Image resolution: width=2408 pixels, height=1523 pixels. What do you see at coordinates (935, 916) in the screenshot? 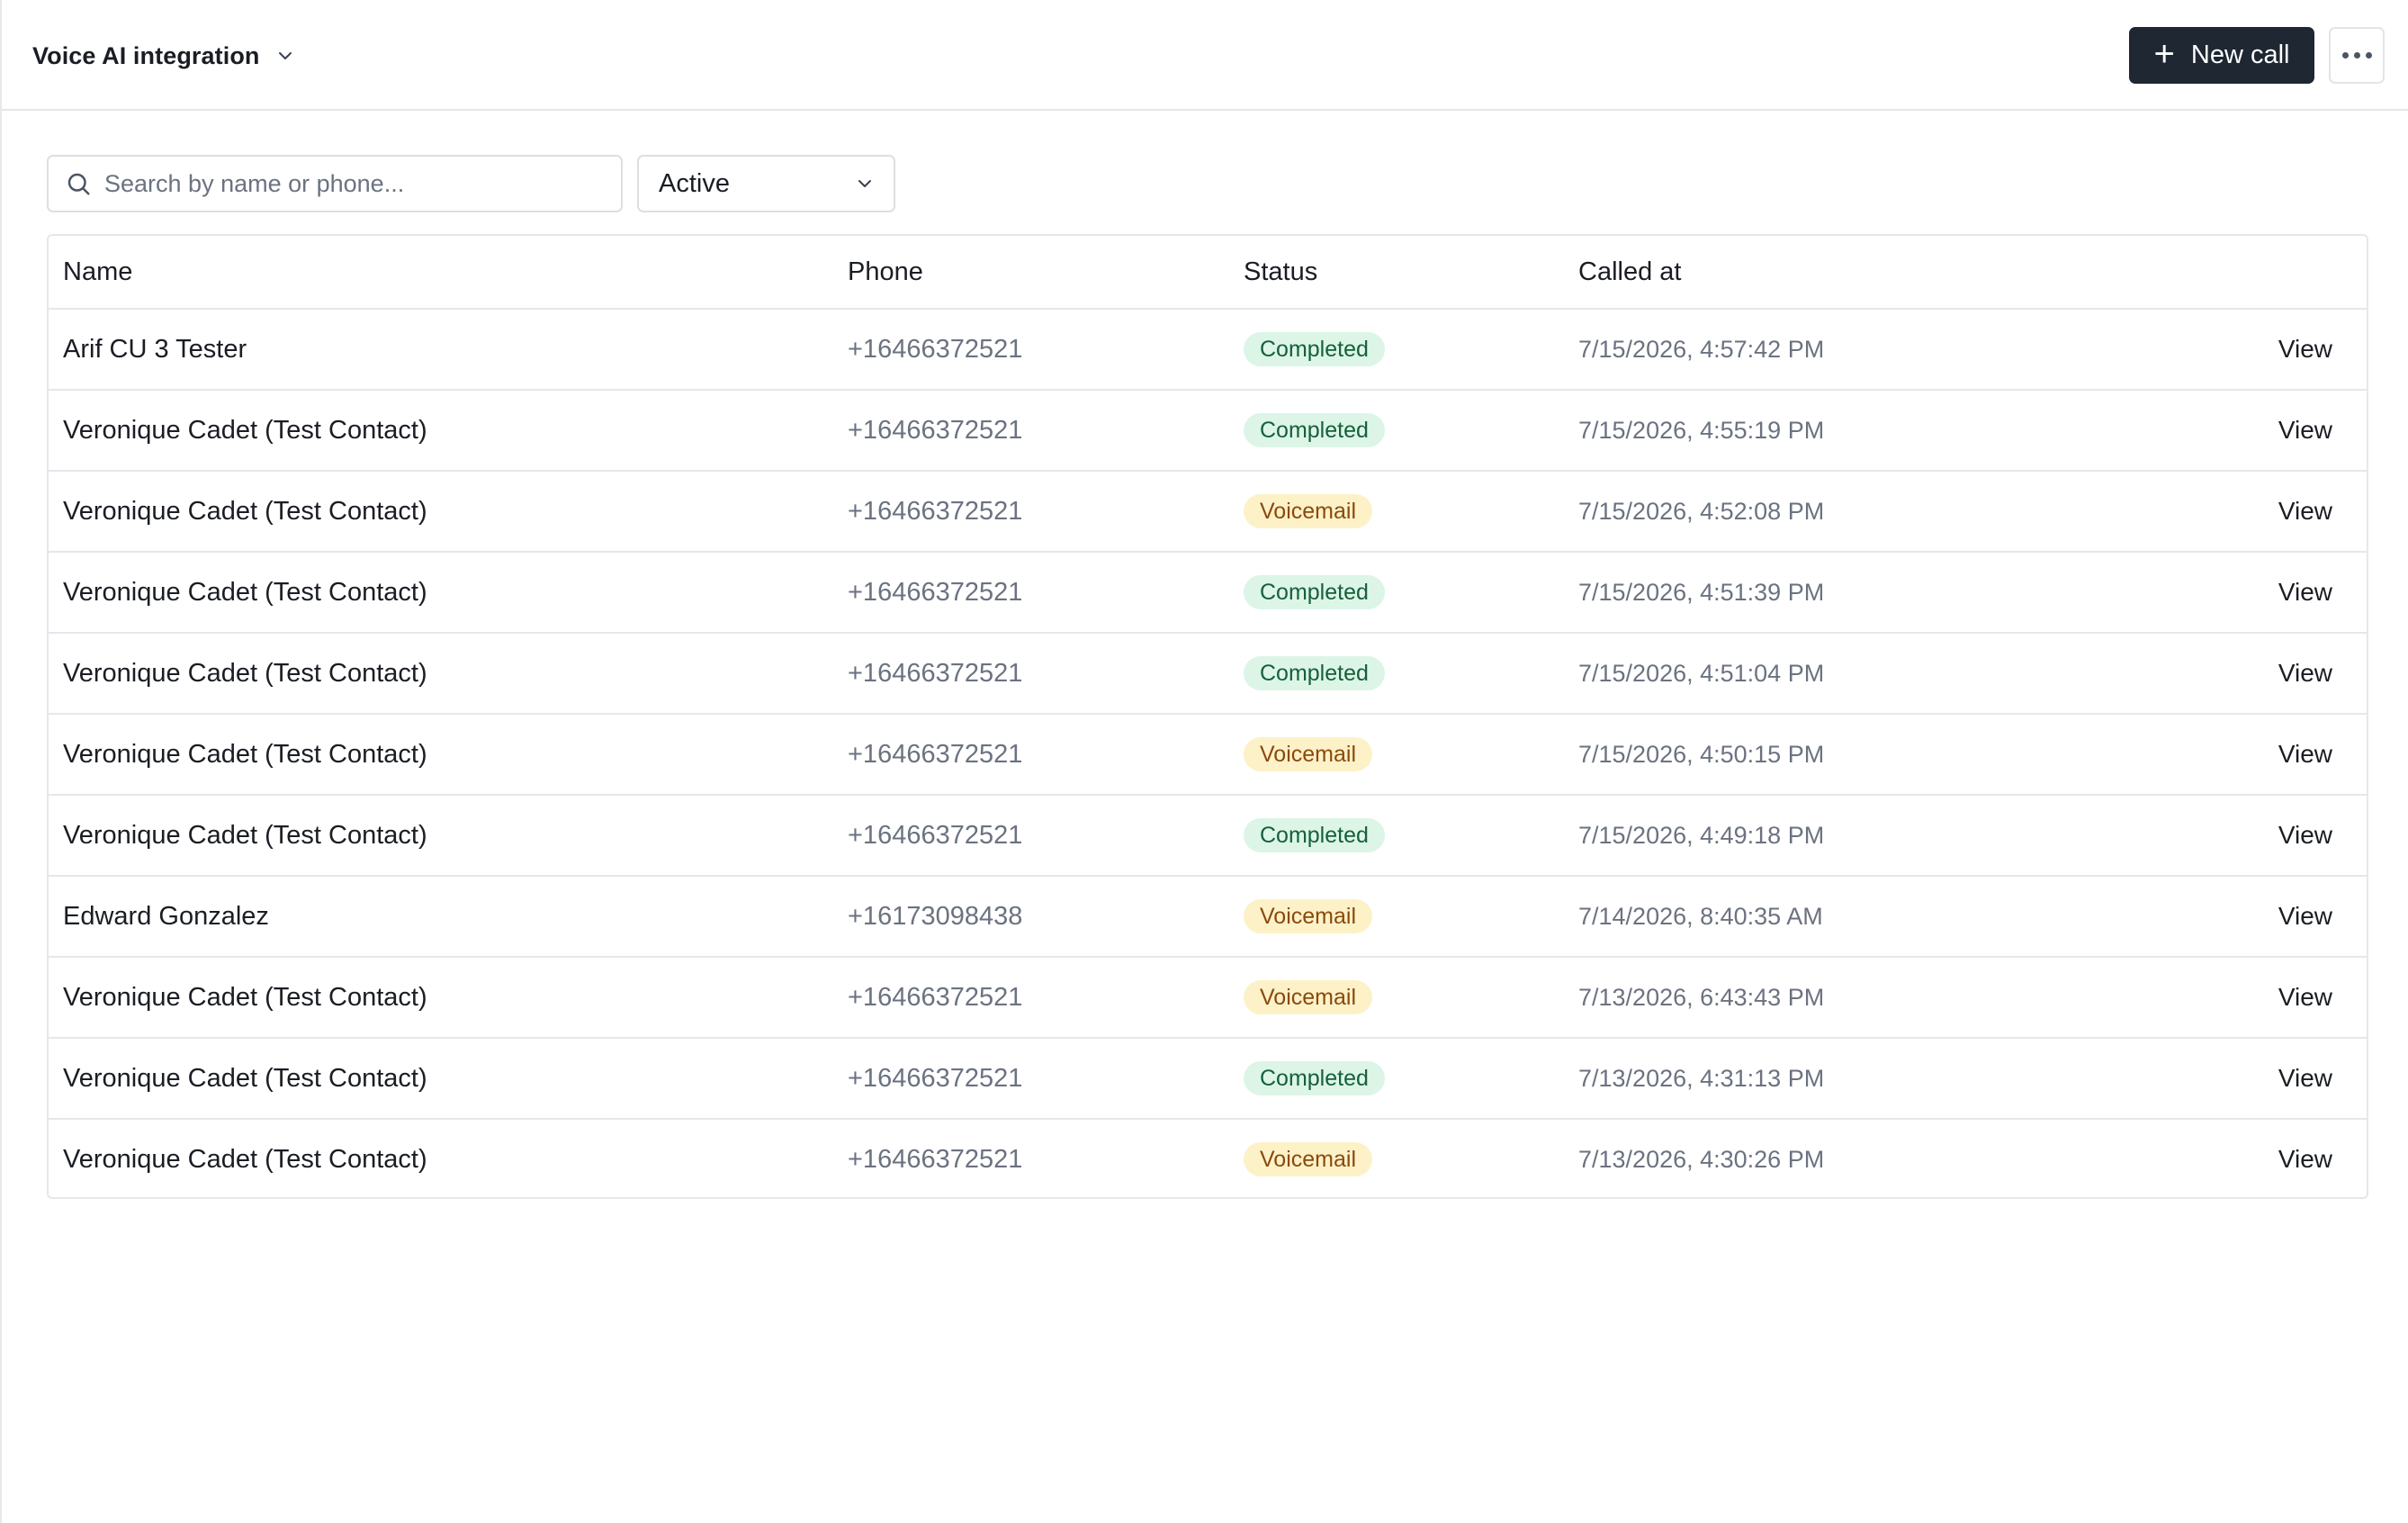
I see `phone-number: +16173098438` at bounding box center [935, 916].